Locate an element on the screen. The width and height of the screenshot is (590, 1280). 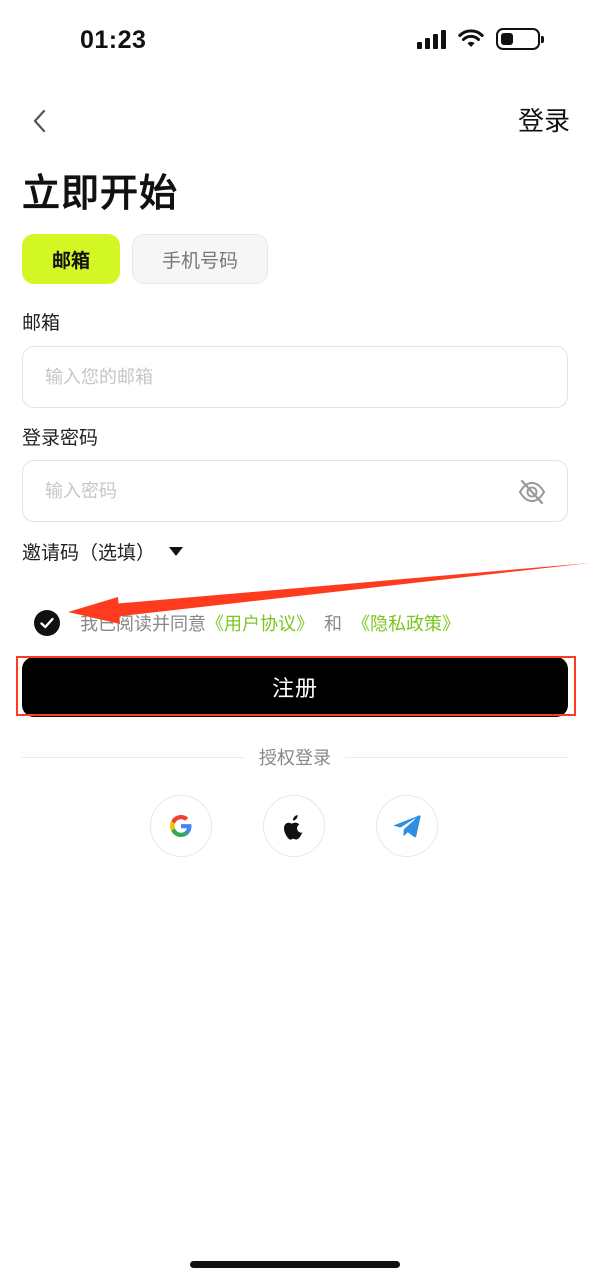
signal-icon is located at coordinates (431, 39).